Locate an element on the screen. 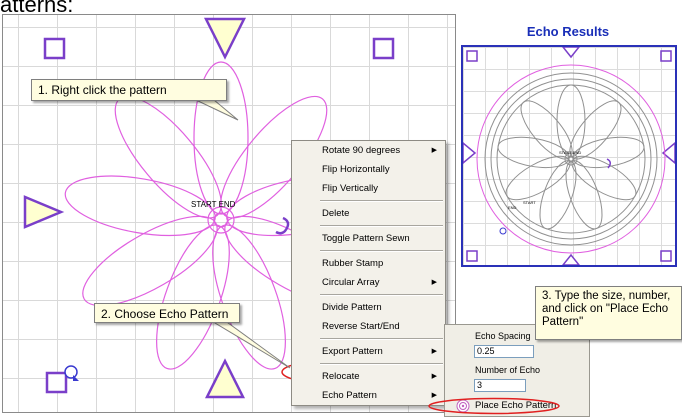 The image size is (682, 417). menu-item-reverse-start-end: Reverse Start/End is located at coordinates (368, 326).